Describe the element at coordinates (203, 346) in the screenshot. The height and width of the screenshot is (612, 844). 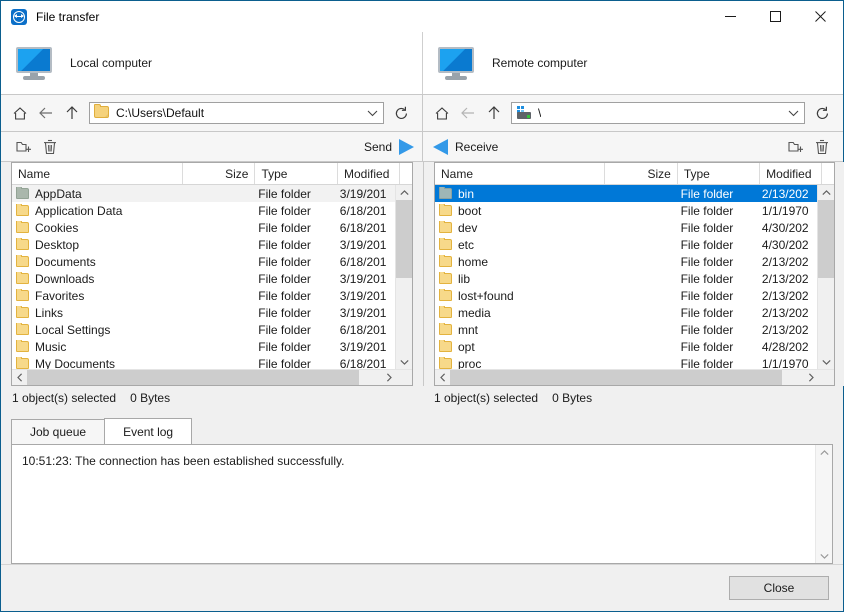
I see `table-row: Music File folder 3/19/201` at that location.